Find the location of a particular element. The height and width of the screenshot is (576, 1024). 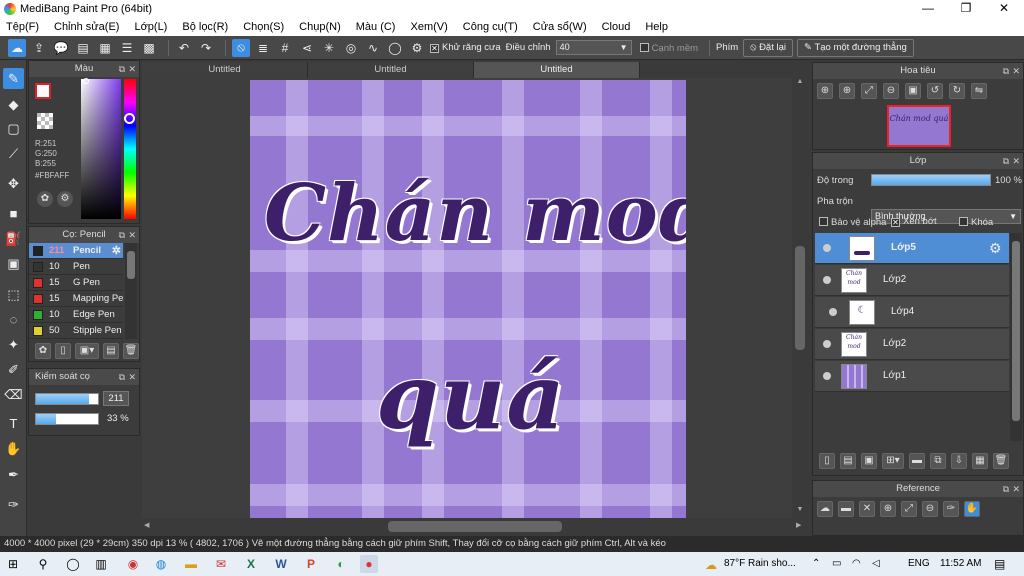

brush-item: 50 Stipple Pen is located at coordinates (76, 331).